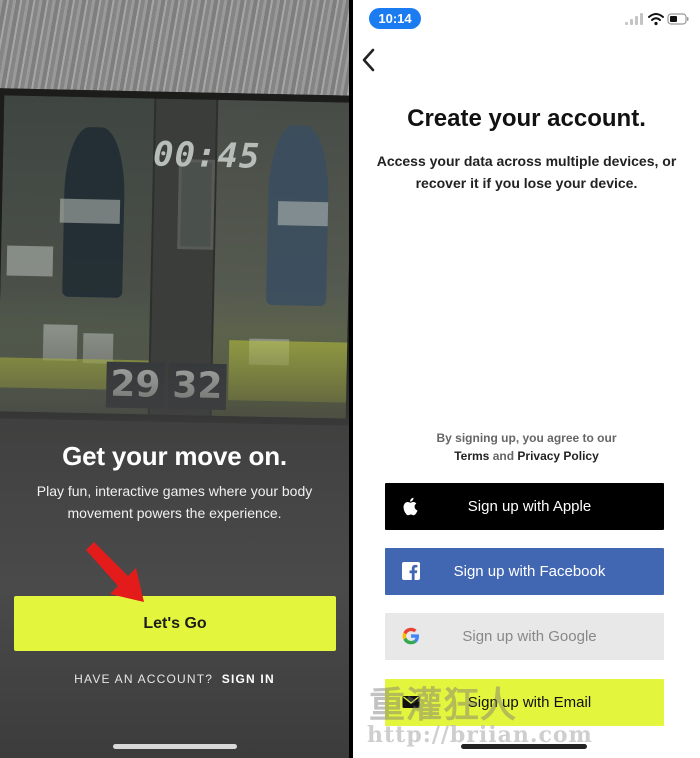 This screenshot has width=700, height=758. I want to click on lets-go-label: Let's Go, so click(175, 623).